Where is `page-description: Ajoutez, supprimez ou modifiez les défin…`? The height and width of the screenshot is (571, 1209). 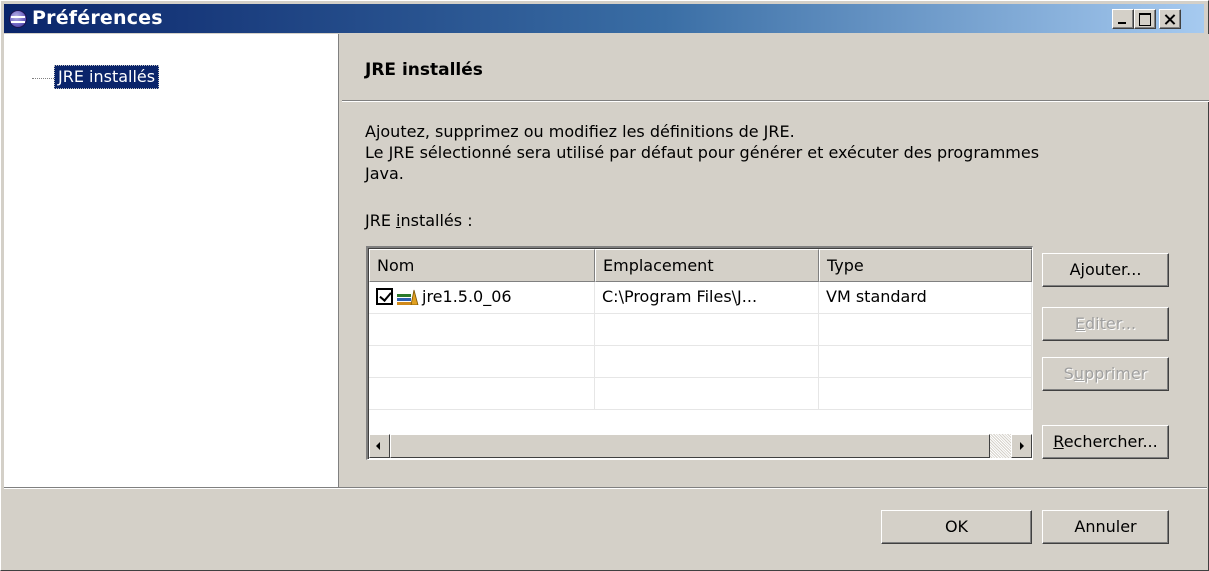
page-description: Ajoutez, supprimez ou modifiez les défin… is located at coordinates (765, 152).